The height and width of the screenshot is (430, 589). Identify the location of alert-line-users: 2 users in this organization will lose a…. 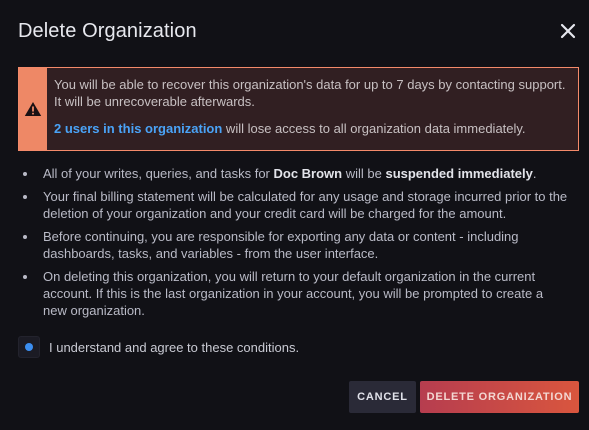
(312, 128).